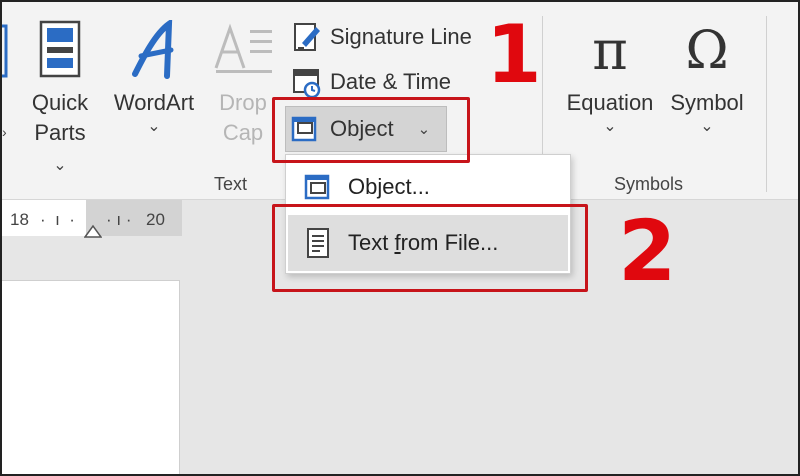  I want to click on partial-left-chevron: ›, so click(4, 132).